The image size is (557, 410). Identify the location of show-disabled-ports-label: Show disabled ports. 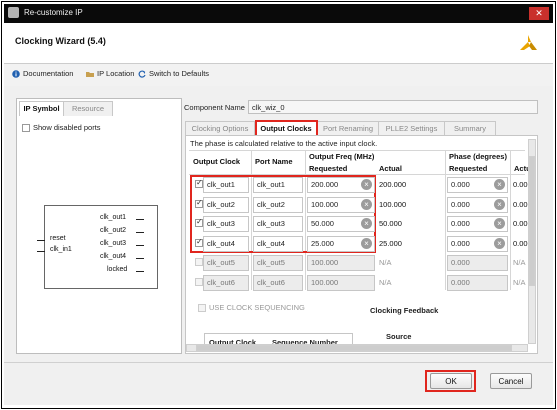
(67, 127).